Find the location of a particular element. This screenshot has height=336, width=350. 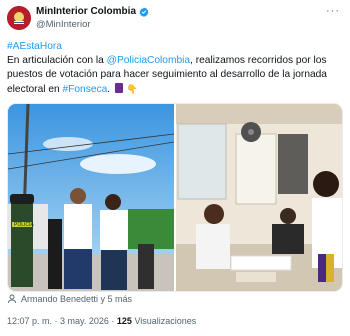

ministry-logo-icon is located at coordinates (19, 18).